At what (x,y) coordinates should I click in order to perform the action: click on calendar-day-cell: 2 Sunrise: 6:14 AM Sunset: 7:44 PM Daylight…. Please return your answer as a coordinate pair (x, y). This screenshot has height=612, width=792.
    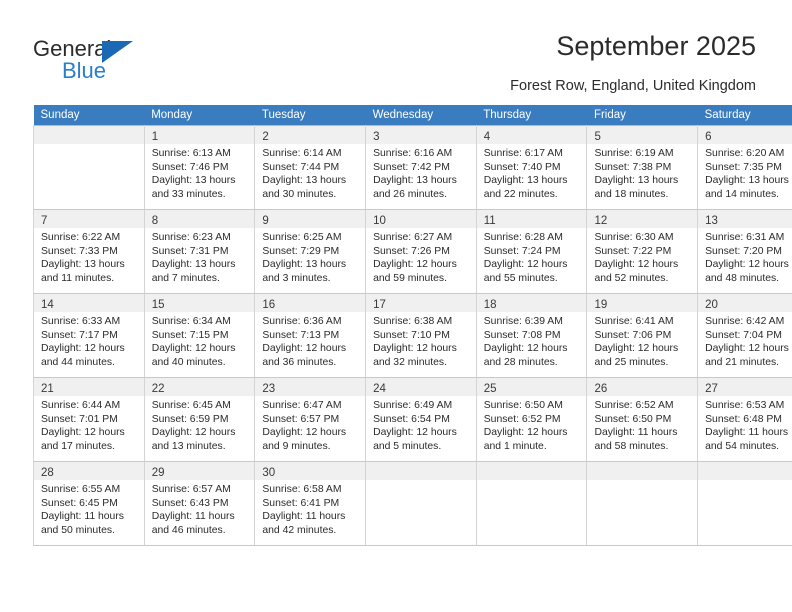
    Looking at the image, I should click on (310, 167).